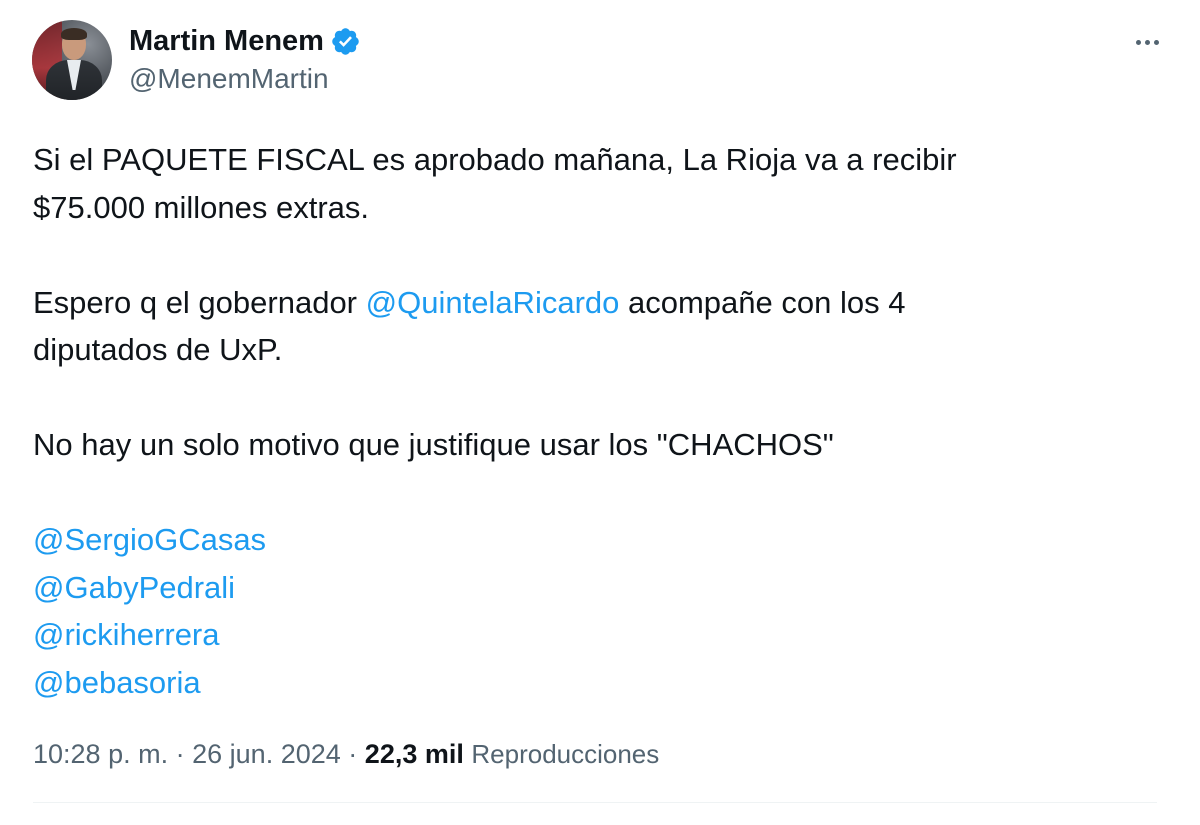 This screenshot has height=825, width=1200. What do you see at coordinates (245, 60) in the screenshot?
I see `author-info: Martin Menem @MenemMartin` at bounding box center [245, 60].